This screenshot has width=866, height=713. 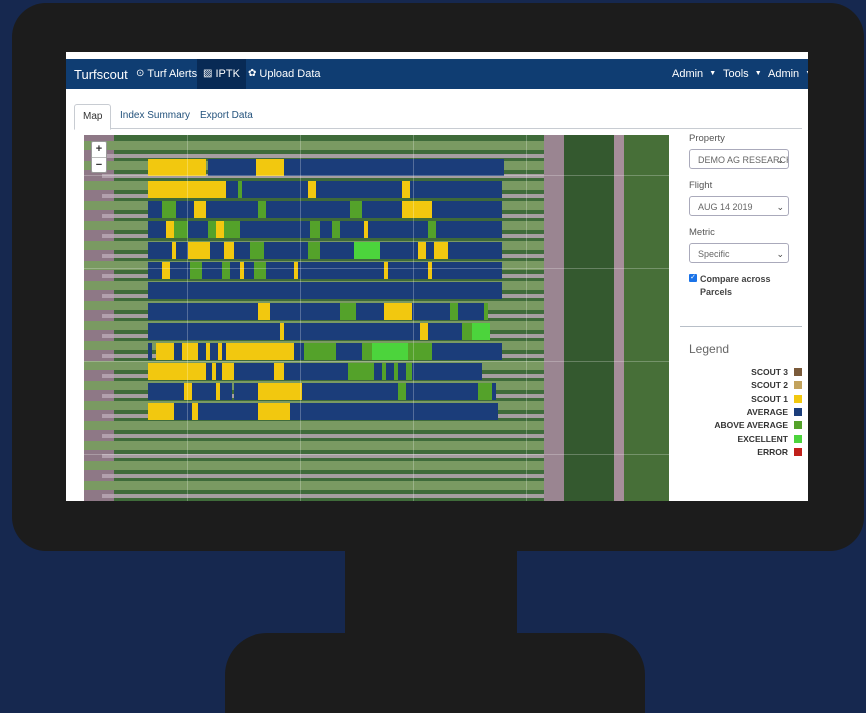 What do you see at coordinates (769, 398) in the screenshot?
I see `legend-label: SCOUT 1` at bounding box center [769, 398].